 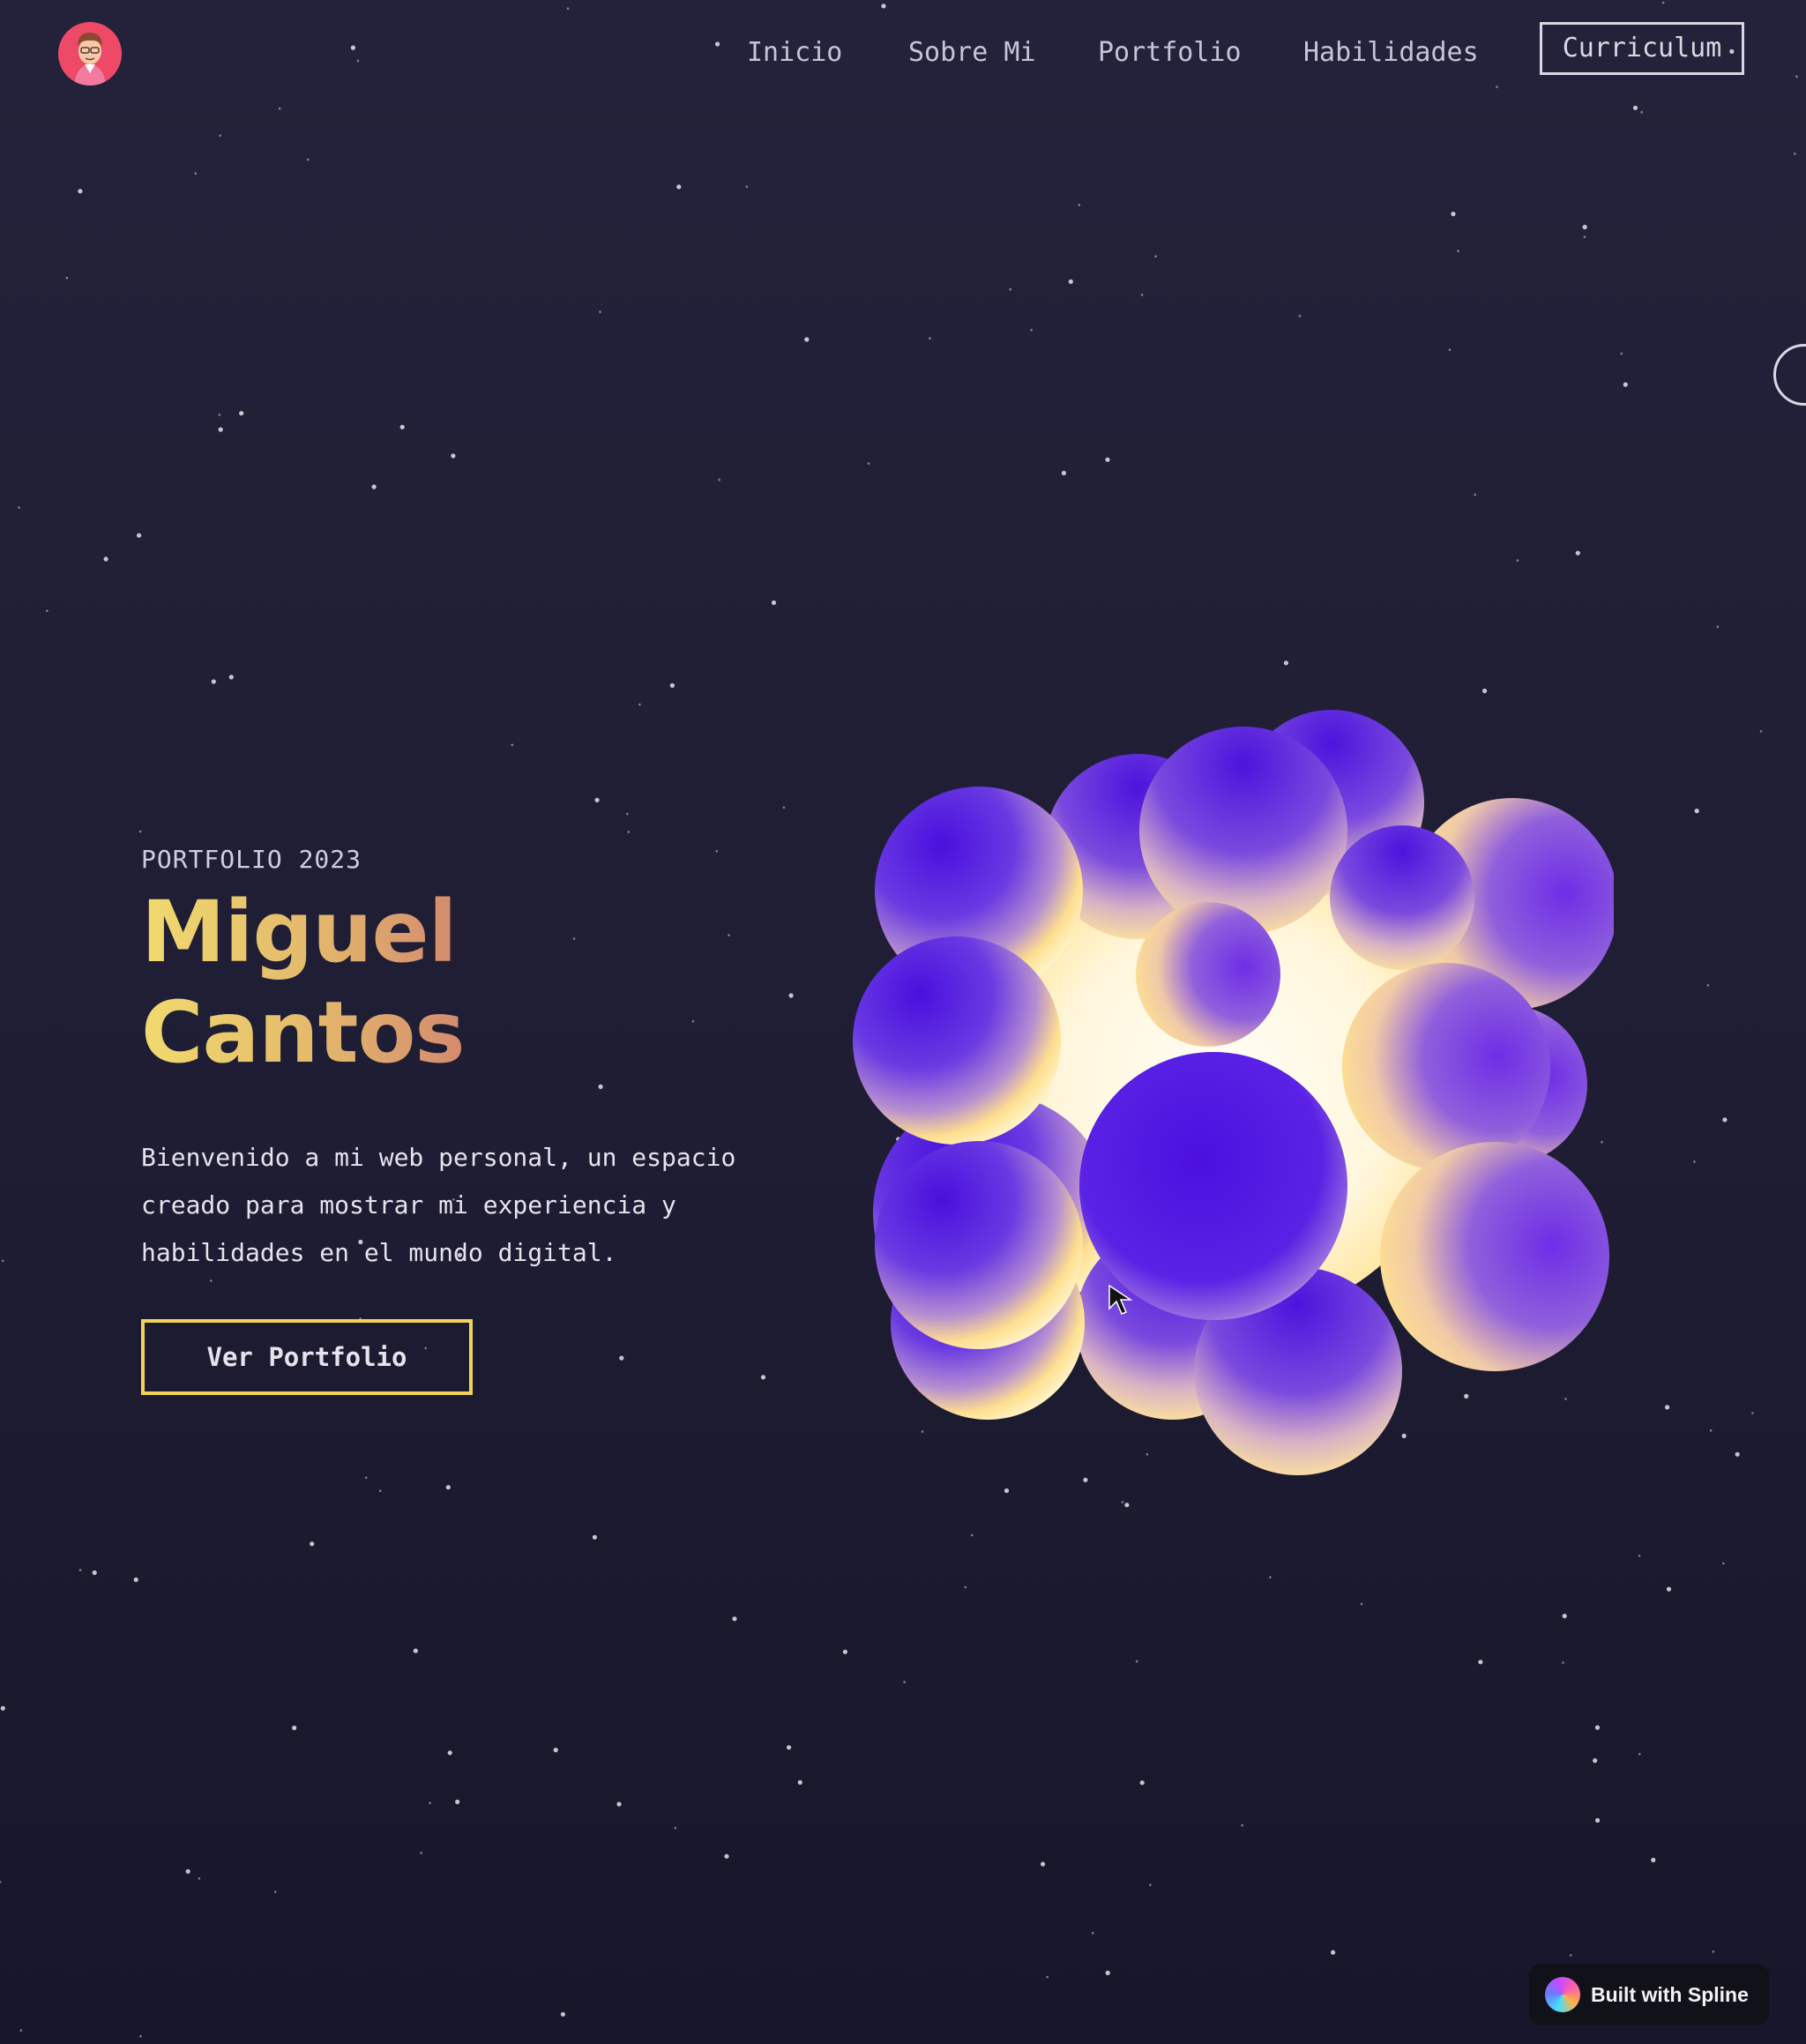 I want to click on nav-link-habilidades: Habilidades, so click(x=1391, y=53).